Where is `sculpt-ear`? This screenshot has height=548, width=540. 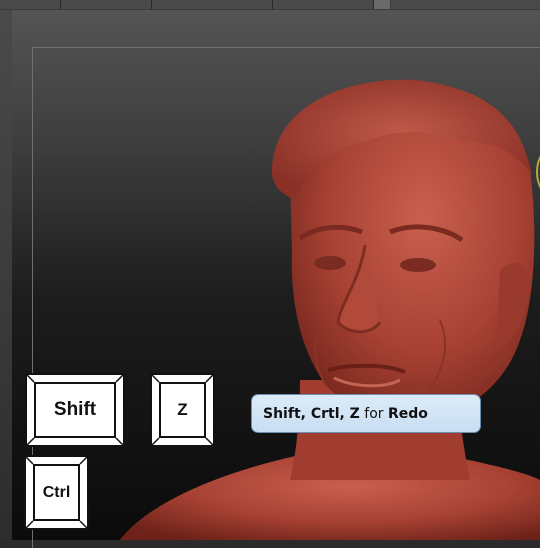 sculpt-ear is located at coordinates (512, 306).